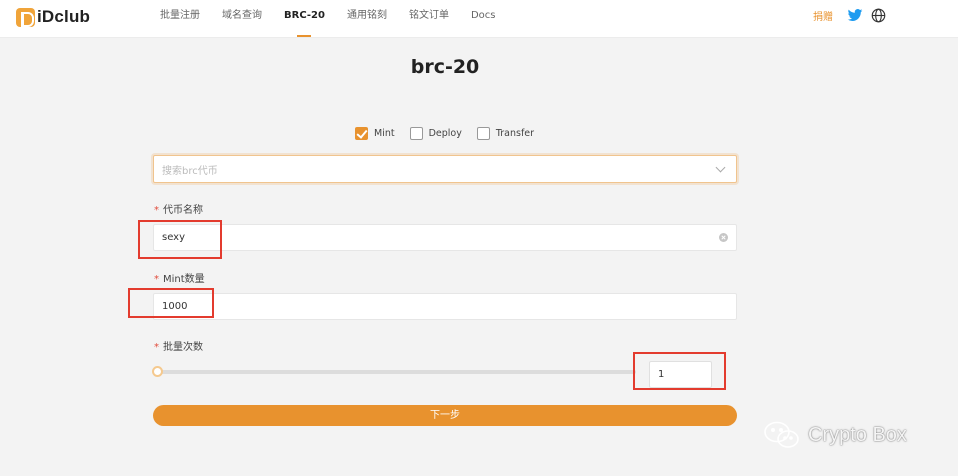  What do you see at coordinates (339, 19) in the screenshot?
I see `main-nav: 批量注册 域名查询 BRC-20 通用铭刻 铭文订单 Docs` at bounding box center [339, 19].